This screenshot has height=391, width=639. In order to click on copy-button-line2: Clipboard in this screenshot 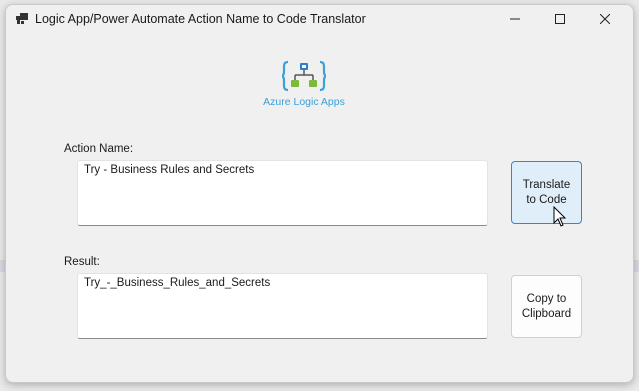, I will do `click(546, 313)`.